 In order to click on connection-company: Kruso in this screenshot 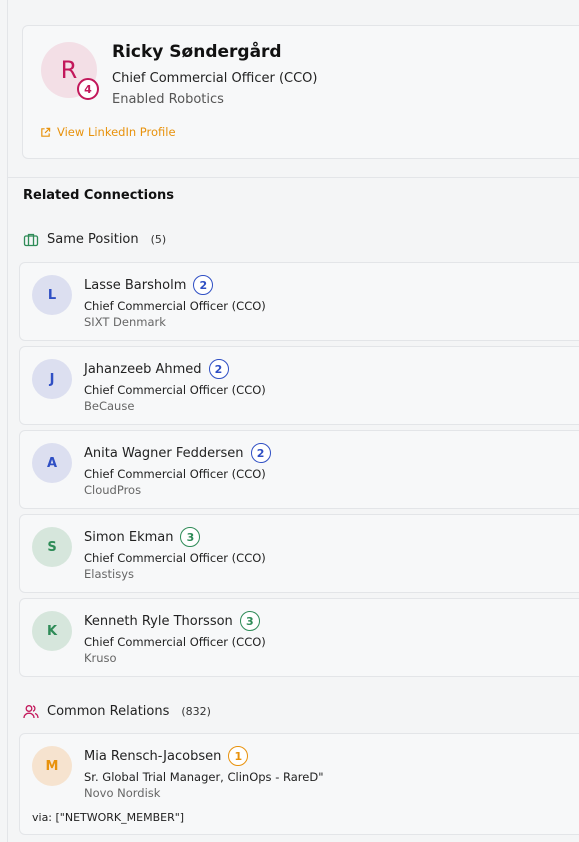, I will do `click(100, 658)`.